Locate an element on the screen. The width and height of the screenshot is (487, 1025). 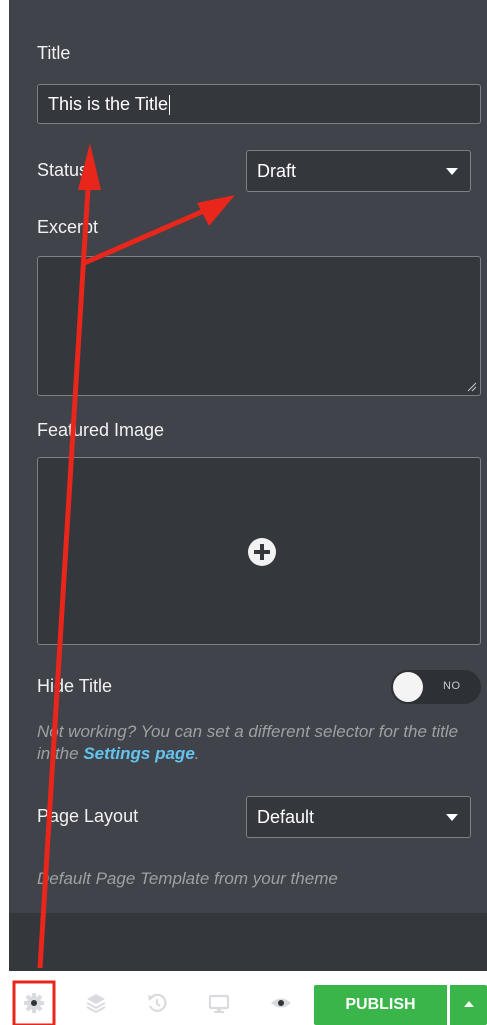
status-label: Status is located at coordinates (63, 170).